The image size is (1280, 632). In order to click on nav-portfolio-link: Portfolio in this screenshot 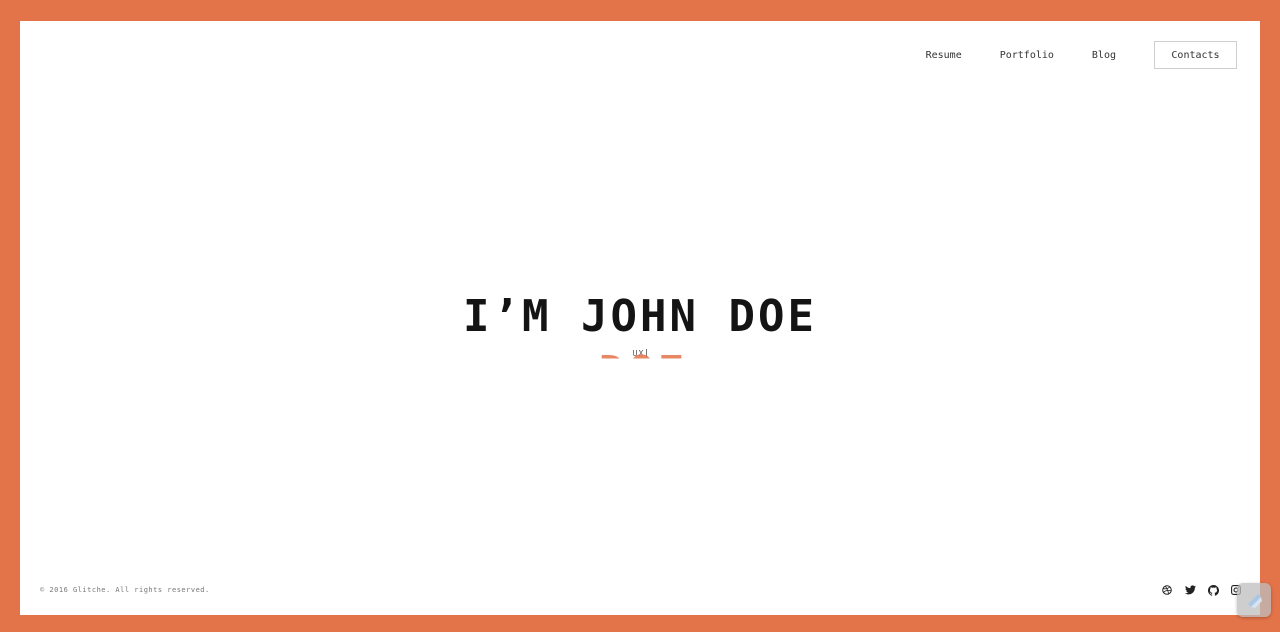, I will do `click(1027, 55)`.